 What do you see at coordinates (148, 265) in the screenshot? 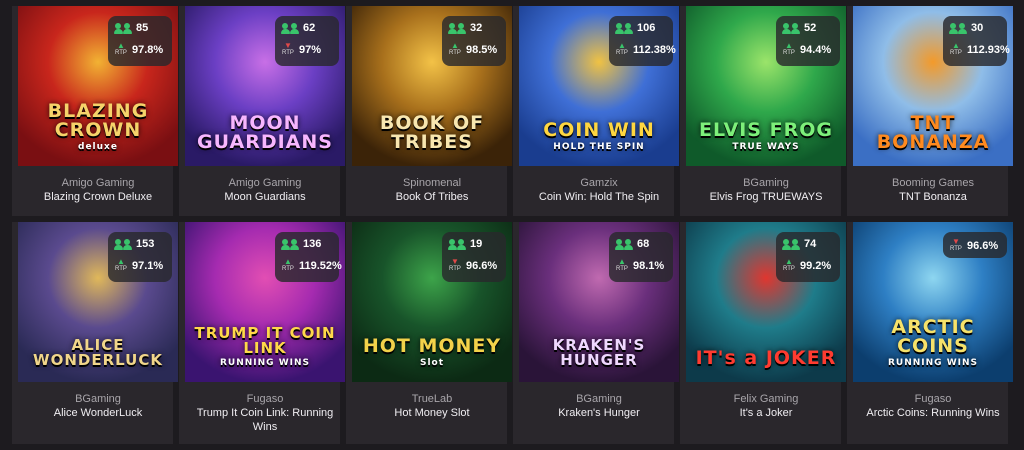
I see `rtp-value: 97.1%` at bounding box center [148, 265].